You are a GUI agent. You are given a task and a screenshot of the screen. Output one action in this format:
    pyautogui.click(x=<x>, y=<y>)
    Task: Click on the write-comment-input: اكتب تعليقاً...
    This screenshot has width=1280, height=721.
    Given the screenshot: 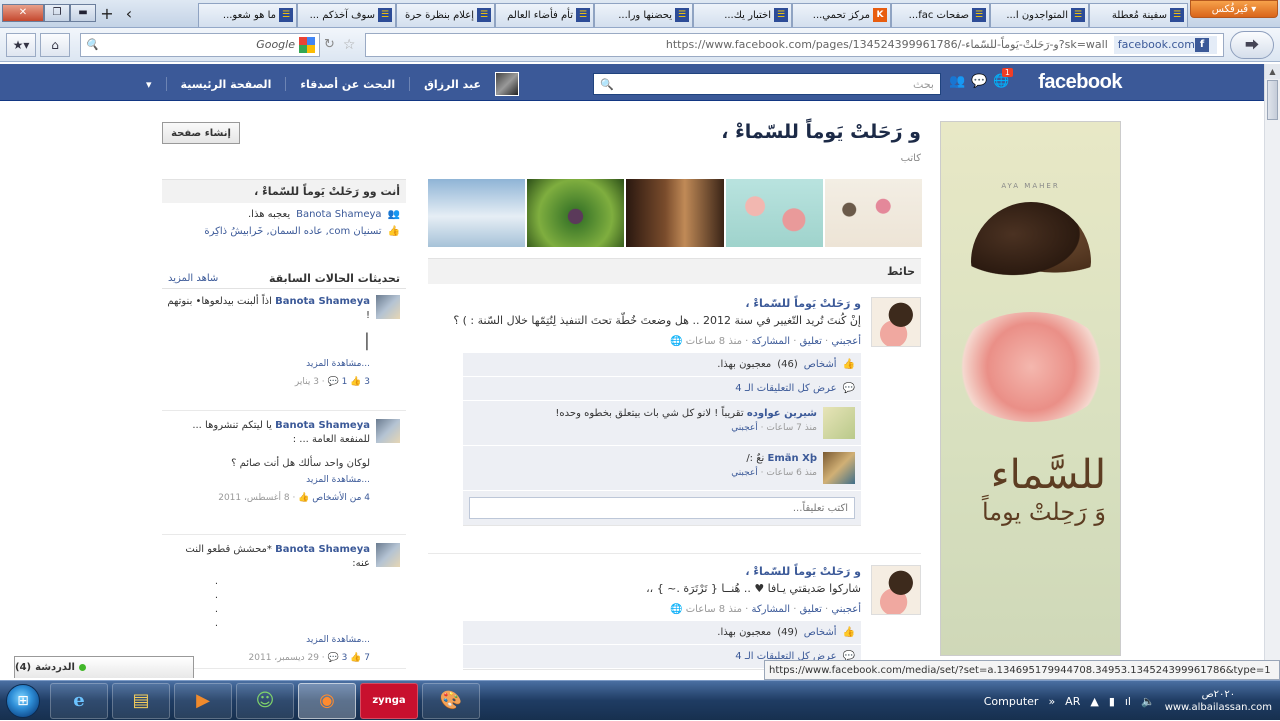 What is the action you would take?
    pyautogui.click(x=662, y=508)
    